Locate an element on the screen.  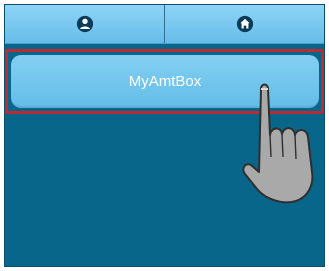
tab-profile is located at coordinates (84, 24).